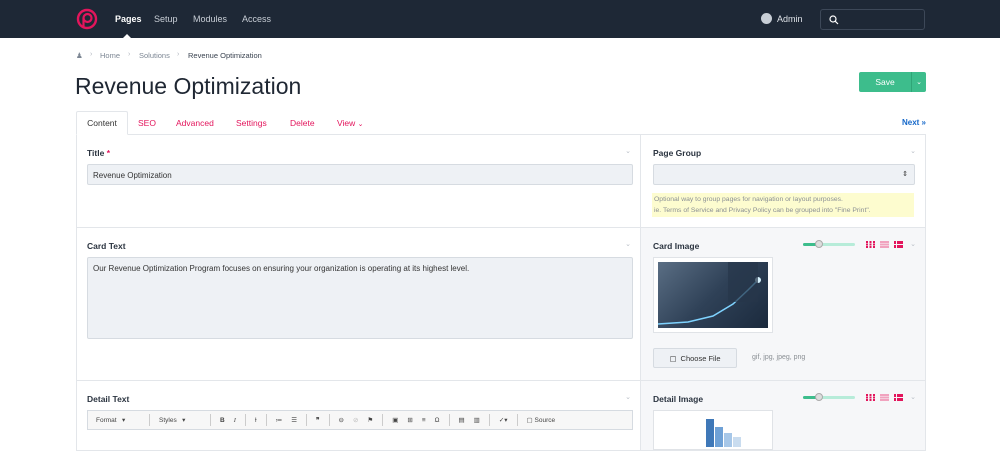 The image size is (1000, 452). What do you see at coordinates (918, 82) in the screenshot?
I see `save-dropdown-button: ⌄` at bounding box center [918, 82].